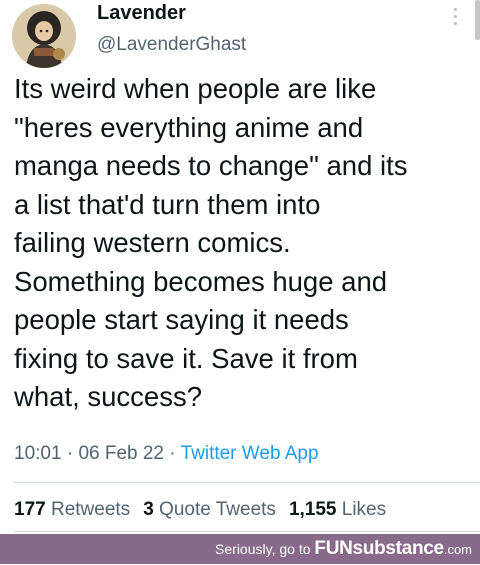  I want to click on likes-label: Likes, so click(364, 509).